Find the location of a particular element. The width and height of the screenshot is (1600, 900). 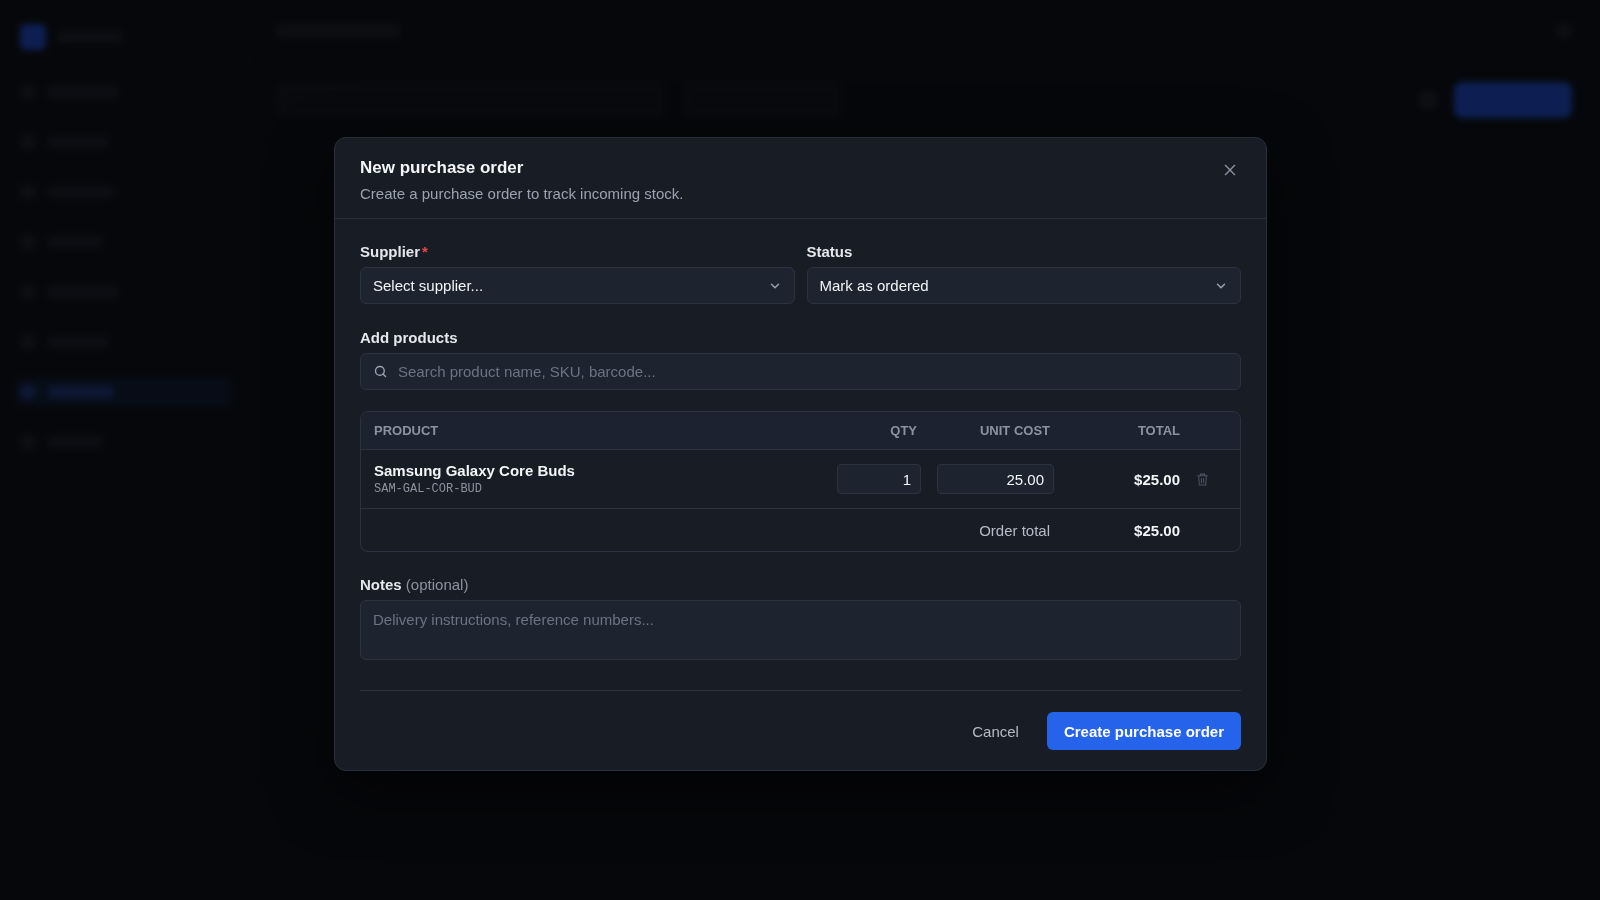

trash-icon is located at coordinates (1202, 479).